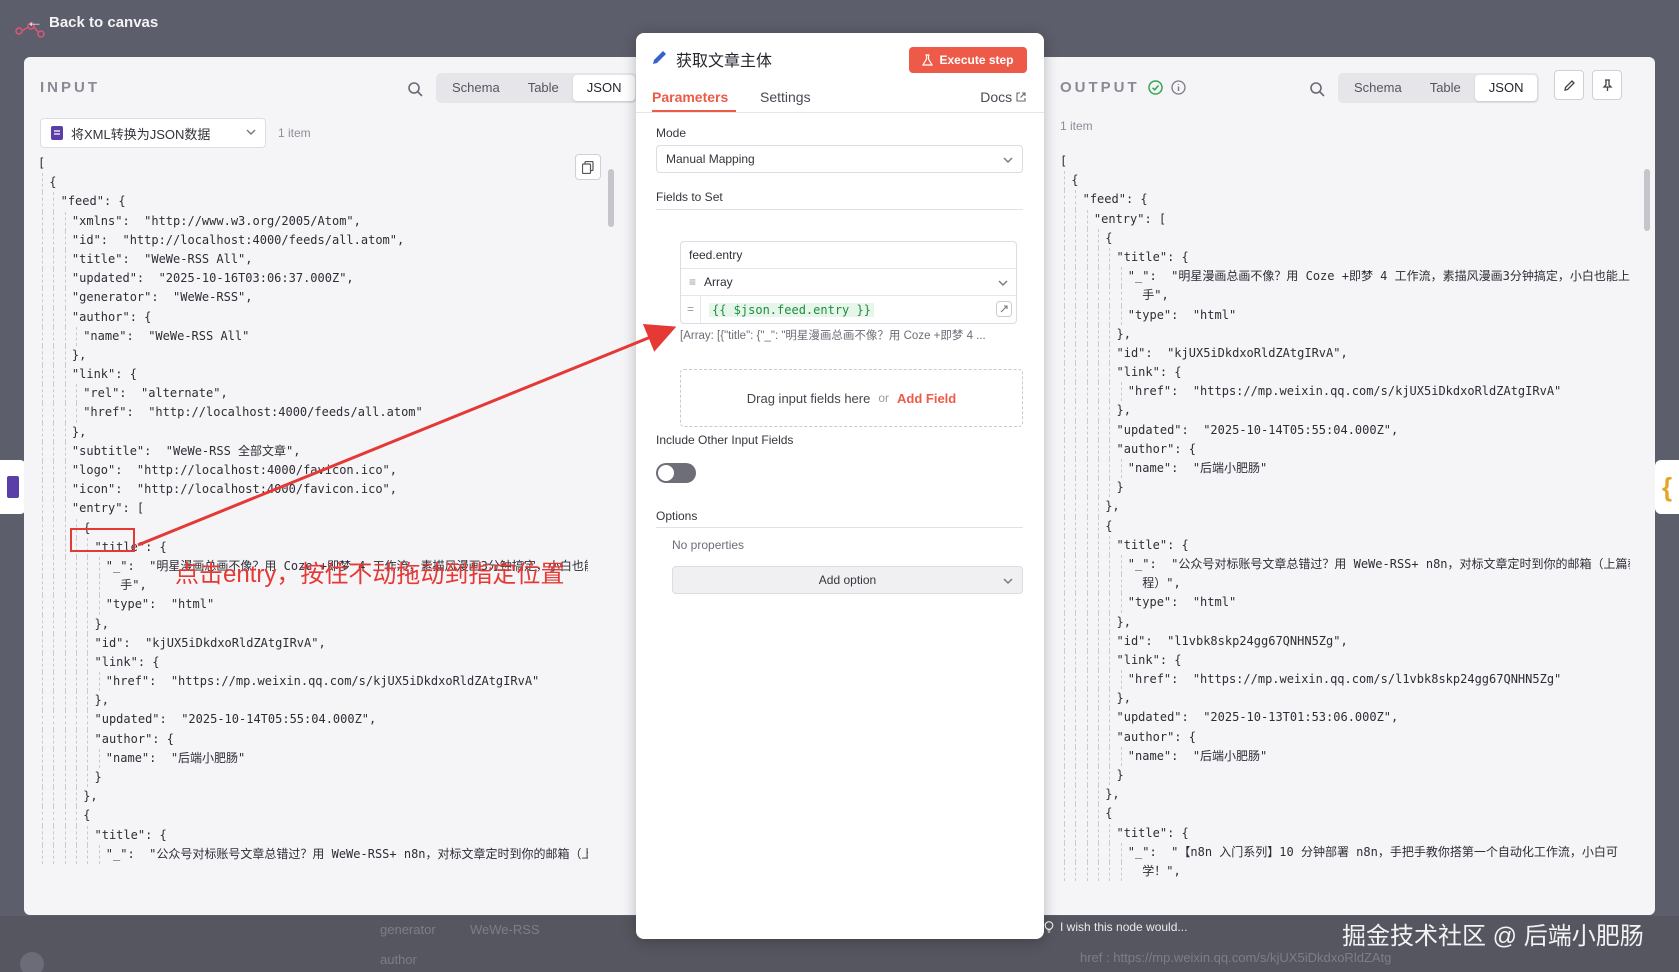 The width and height of the screenshot is (1679, 972). Describe the element at coordinates (313, 336) in the screenshot. I see `json-line: "name": "WeWe-RSS All"` at that location.